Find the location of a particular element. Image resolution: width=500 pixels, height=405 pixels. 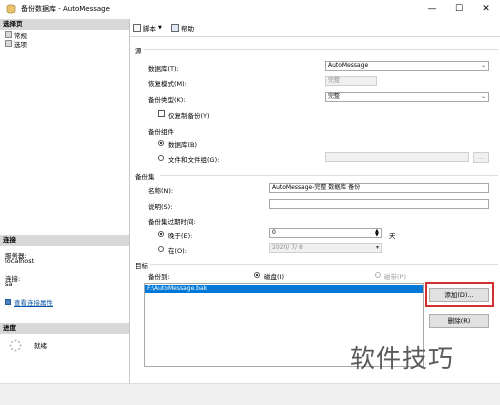

description-label: 说明(S): is located at coordinates (160, 207).